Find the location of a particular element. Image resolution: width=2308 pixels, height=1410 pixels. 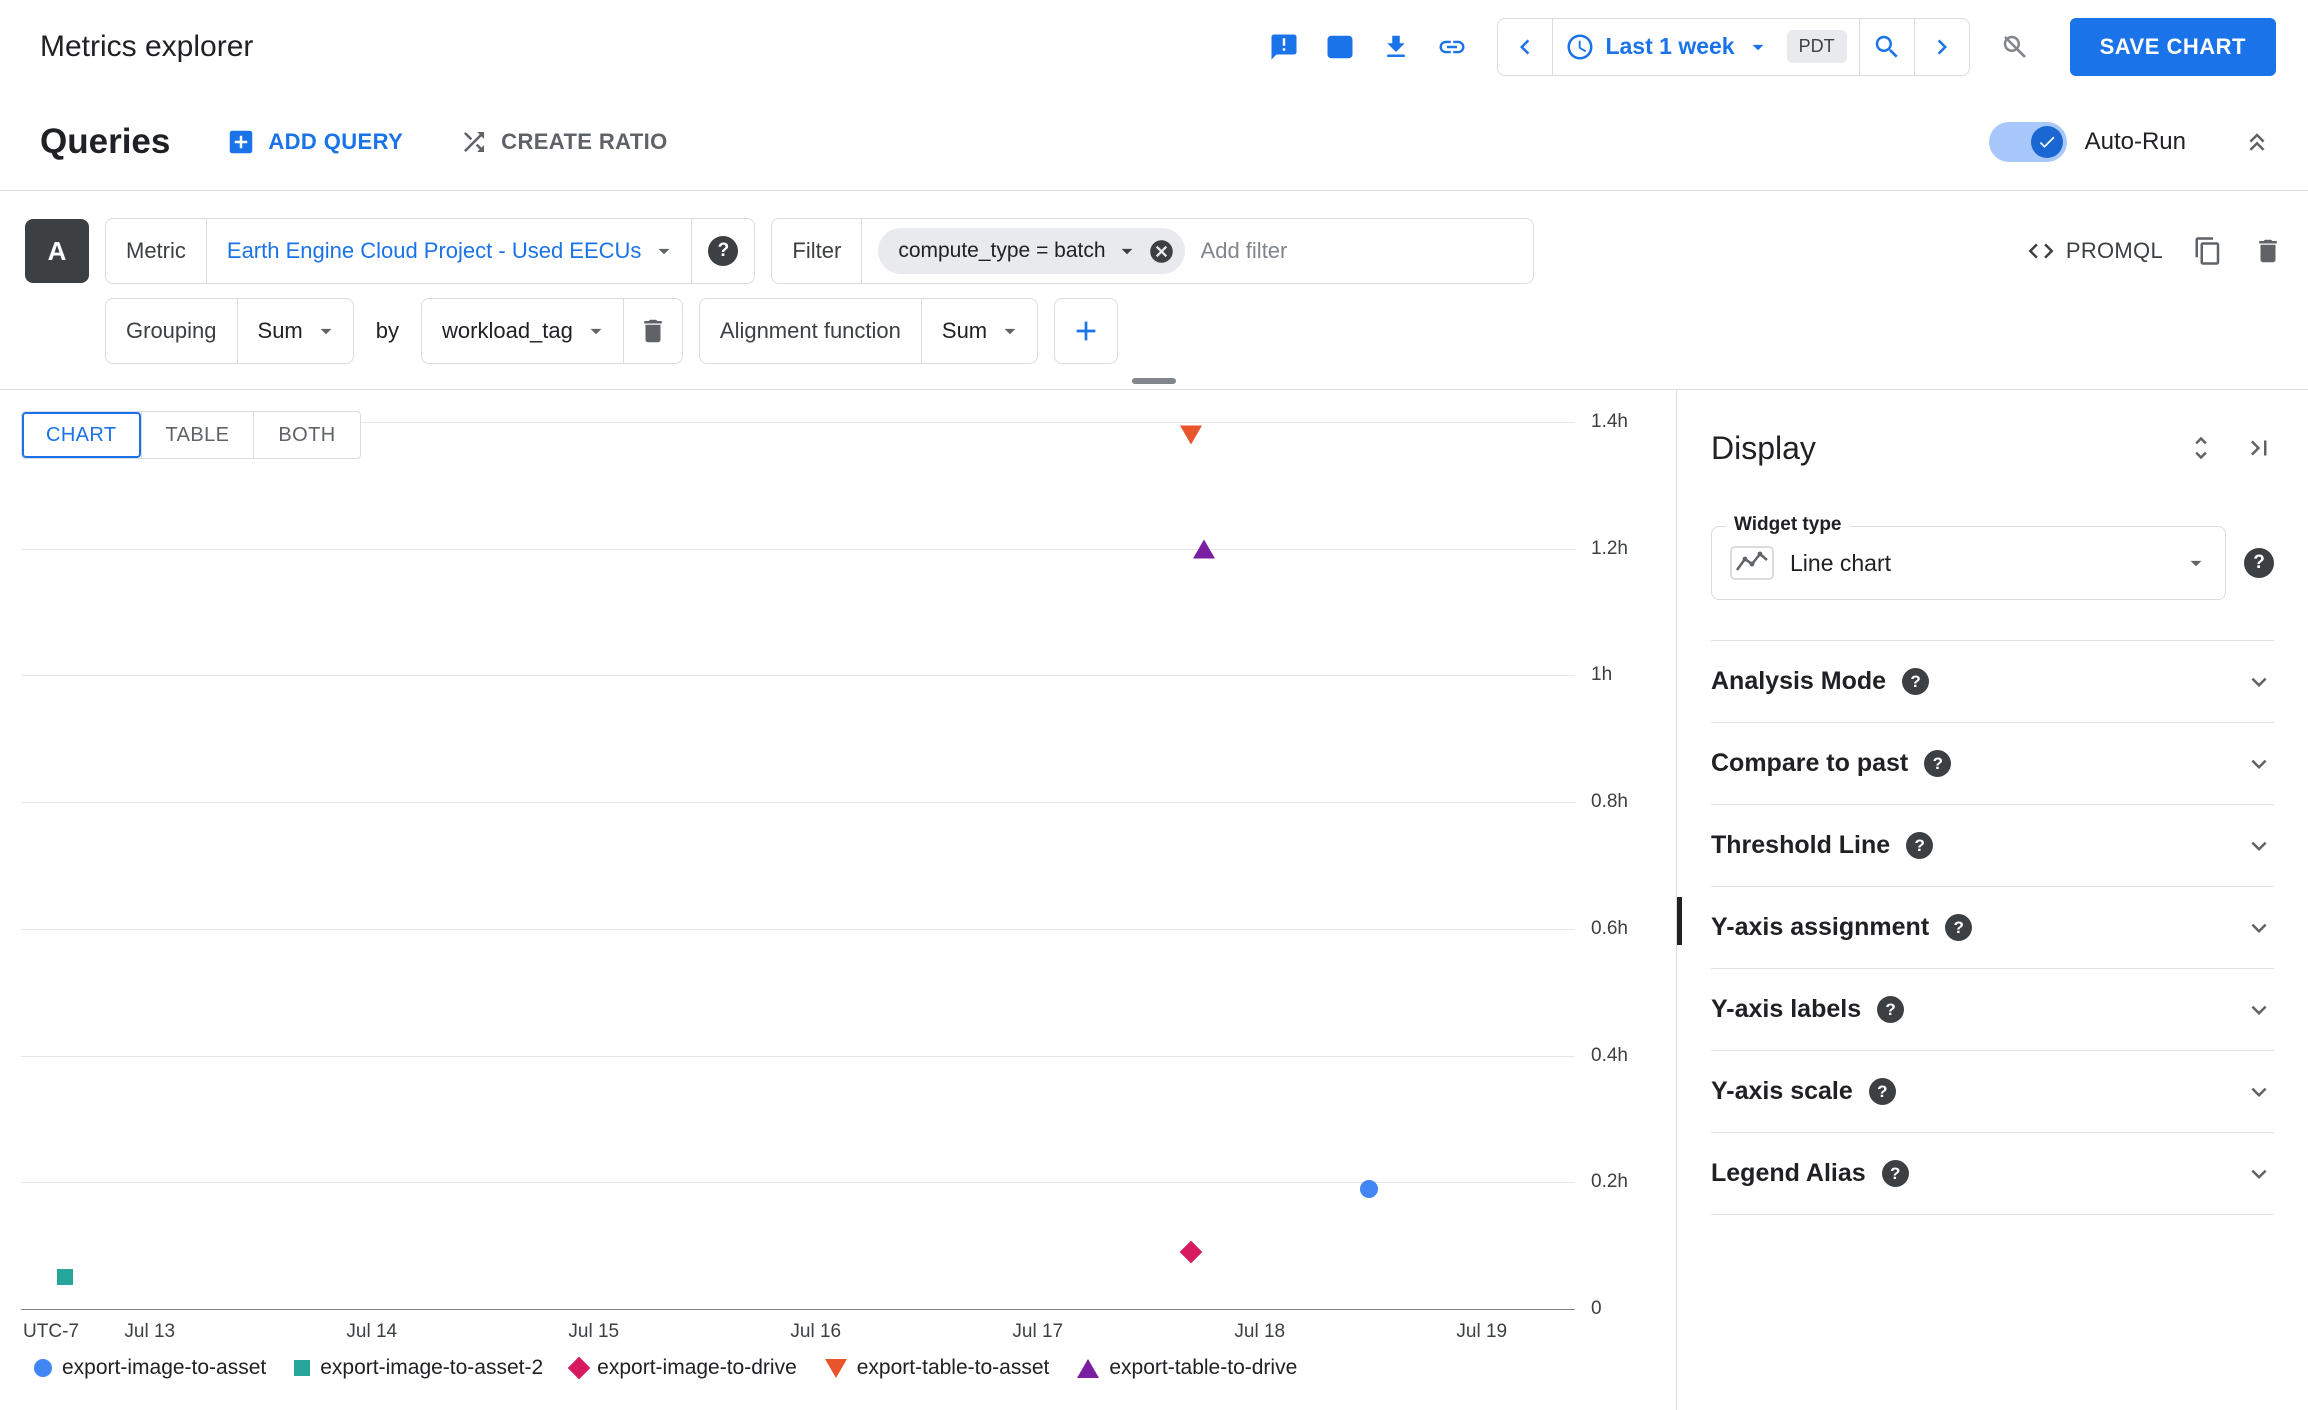

panel-collapse-icon is located at coordinates (2258, 448).